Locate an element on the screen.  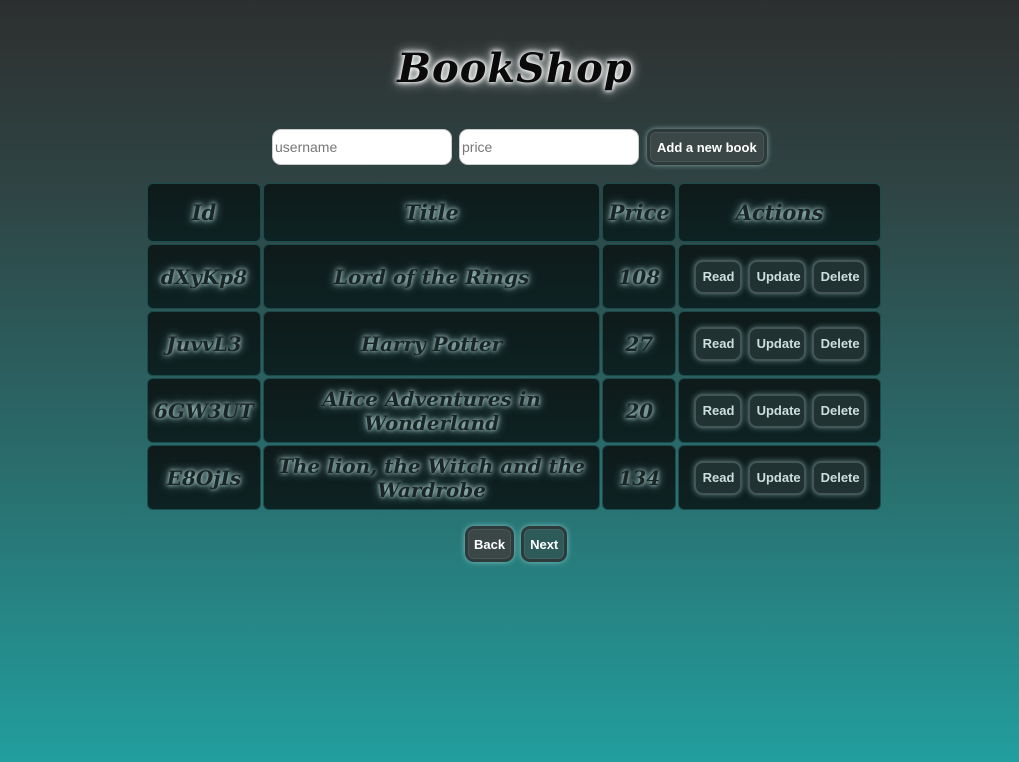
cell-price: 20 is located at coordinates (639, 410).